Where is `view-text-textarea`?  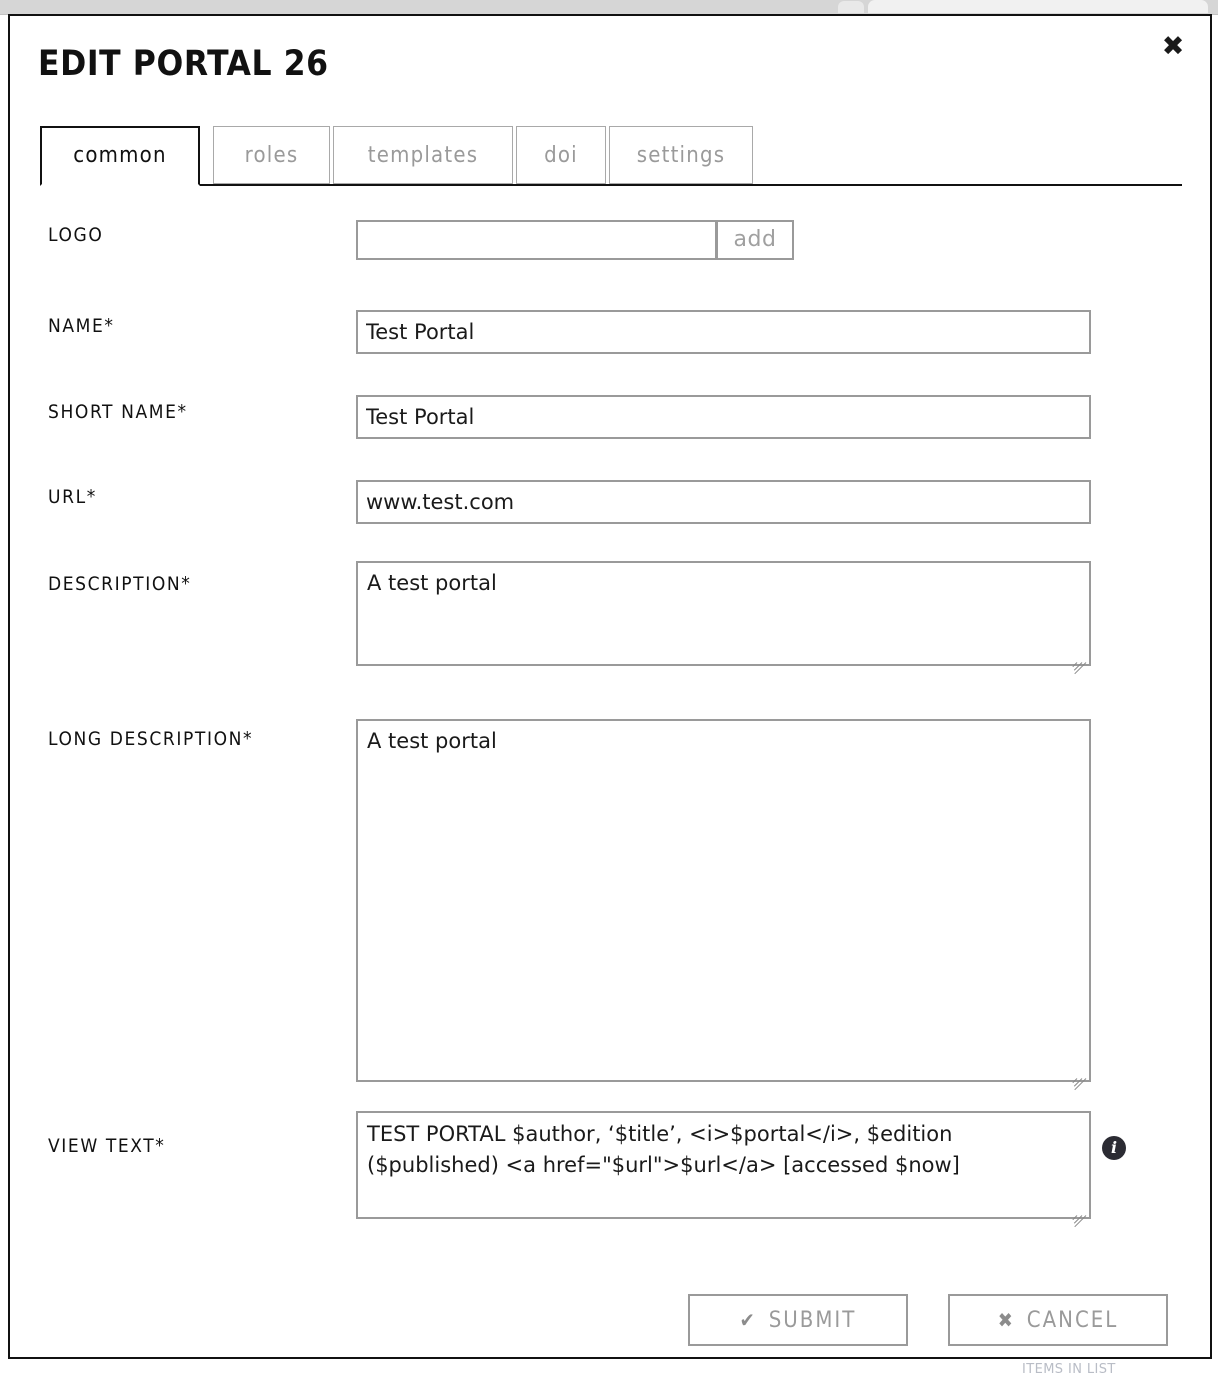
view-text-textarea is located at coordinates (723, 1165).